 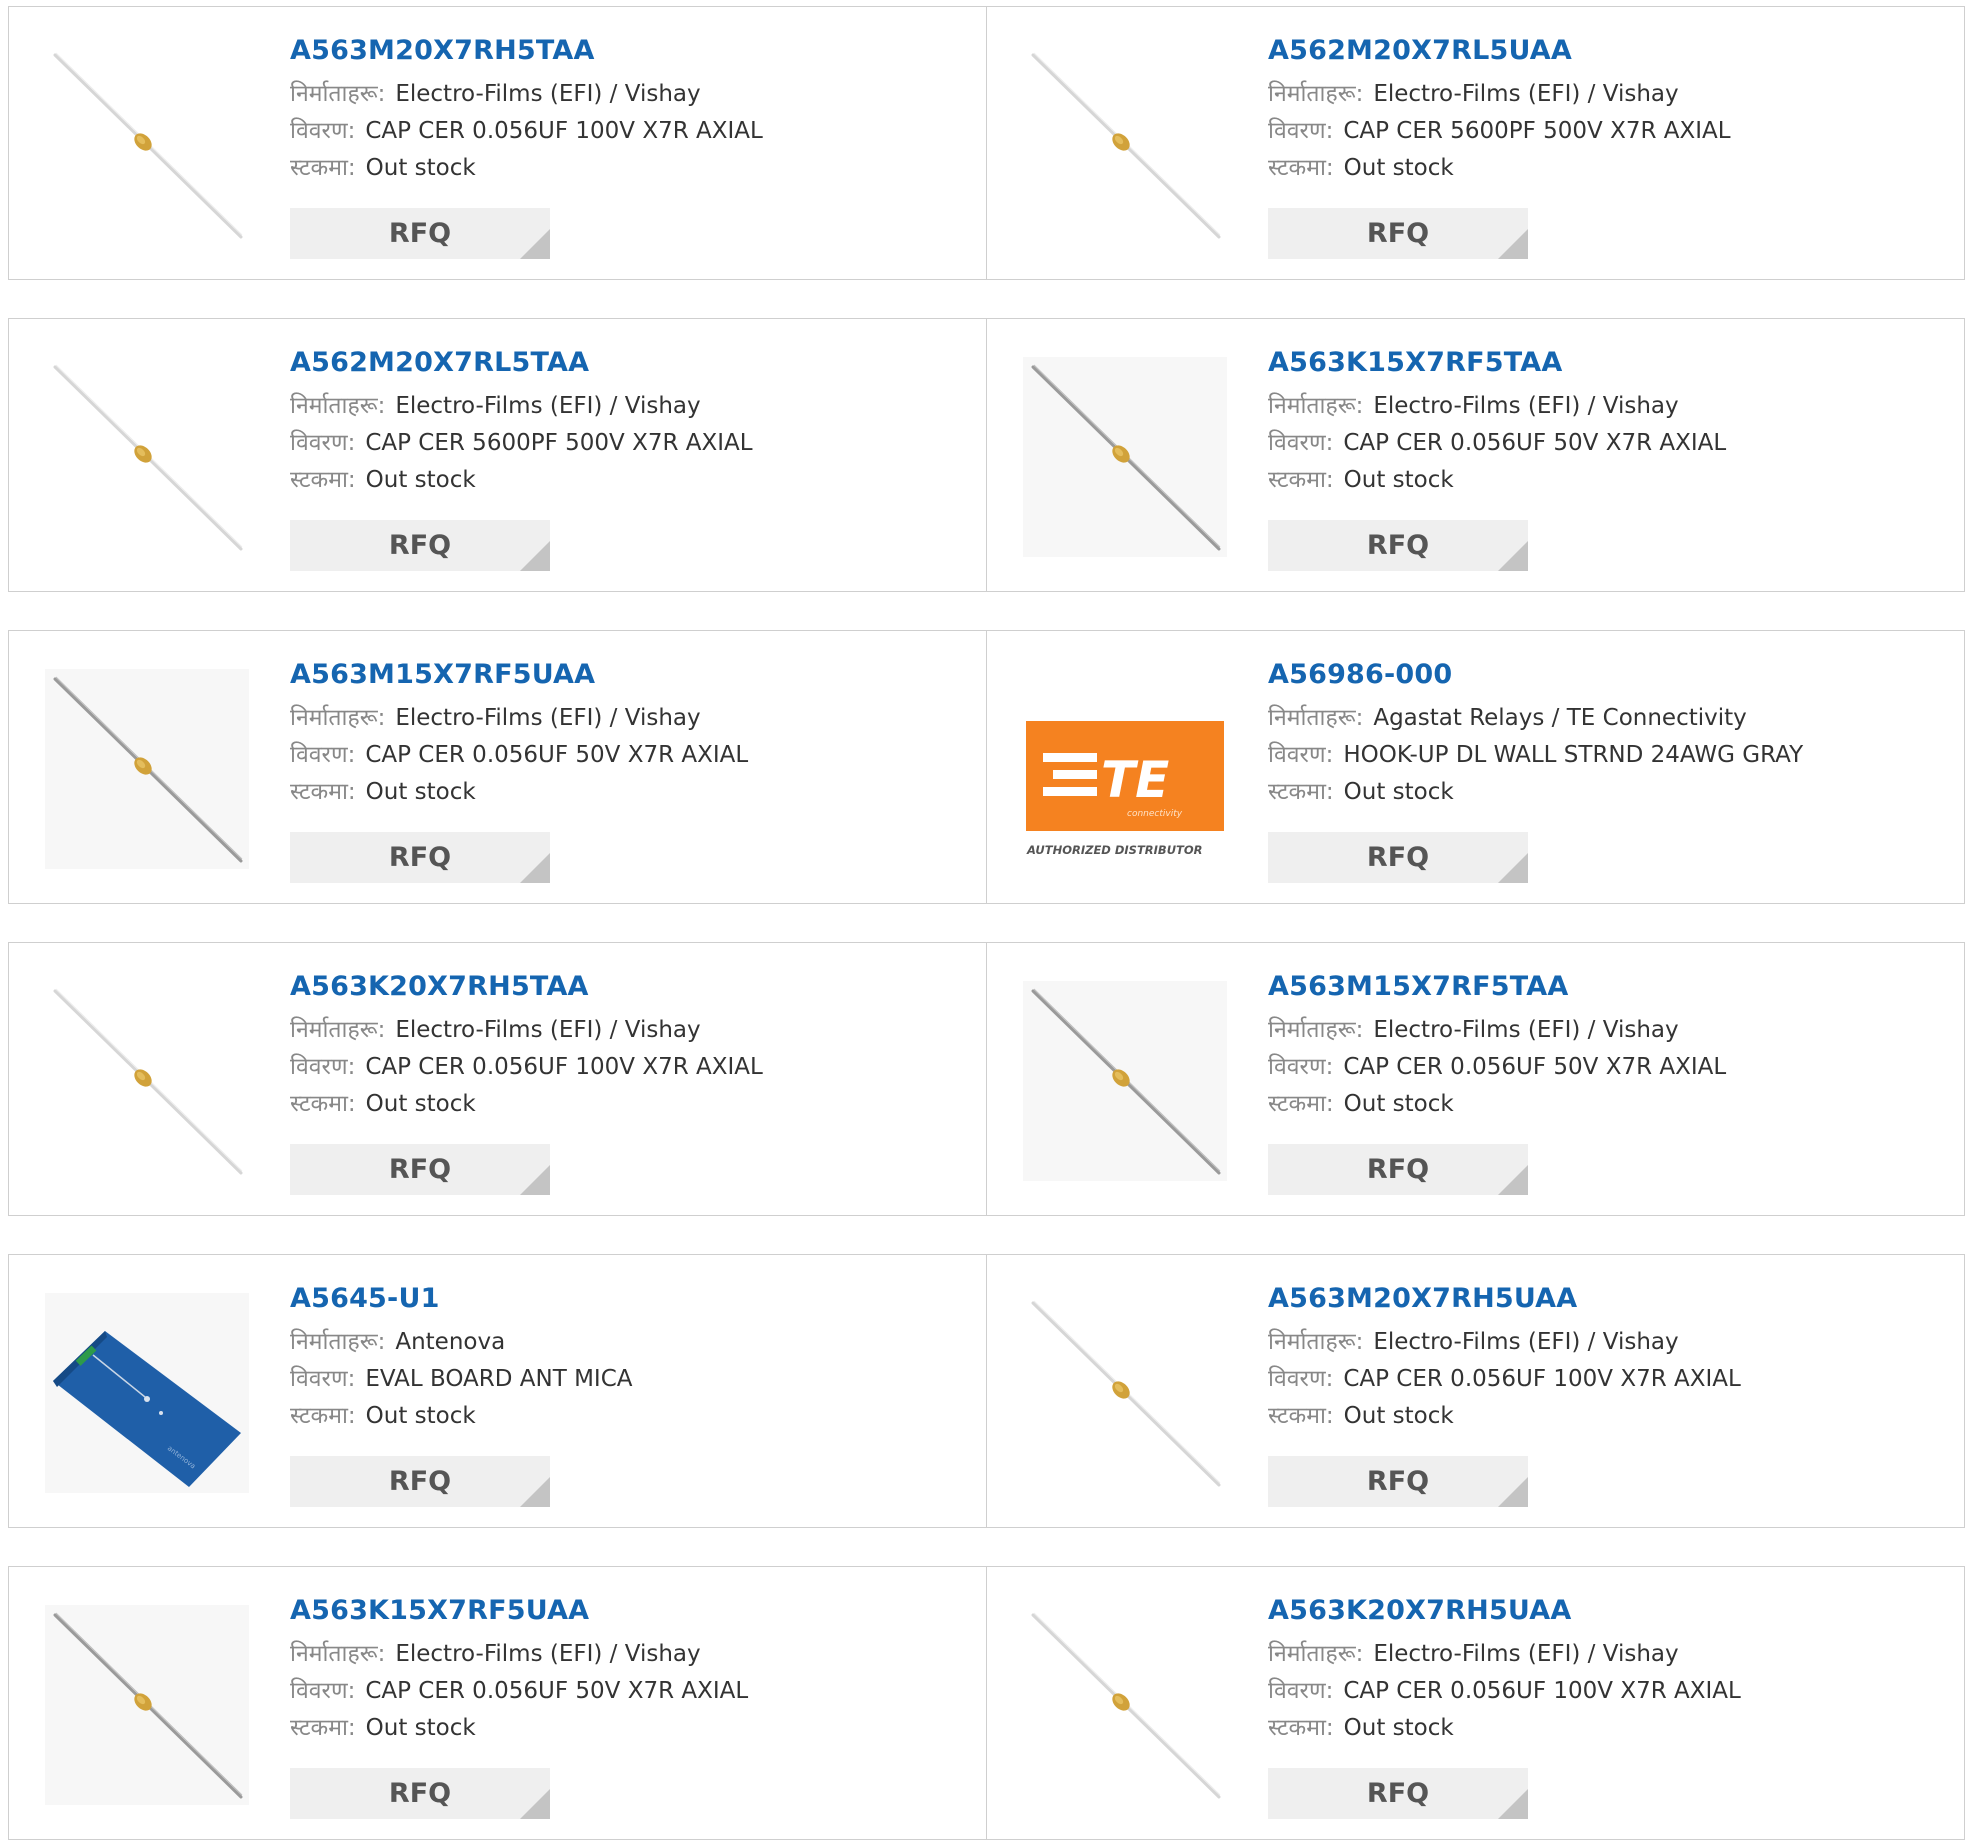 What do you see at coordinates (519, 1610) in the screenshot?
I see `part-number-link: A563K15X7RF5UAA` at bounding box center [519, 1610].